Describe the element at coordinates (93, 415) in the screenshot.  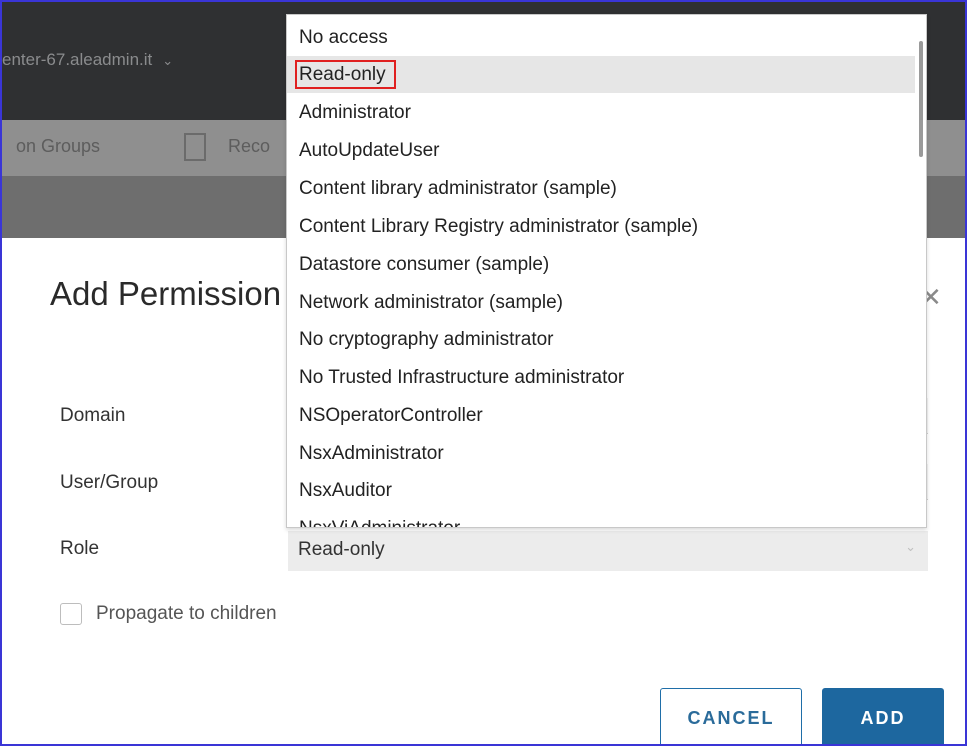
I see `domain-label: Domain` at that location.